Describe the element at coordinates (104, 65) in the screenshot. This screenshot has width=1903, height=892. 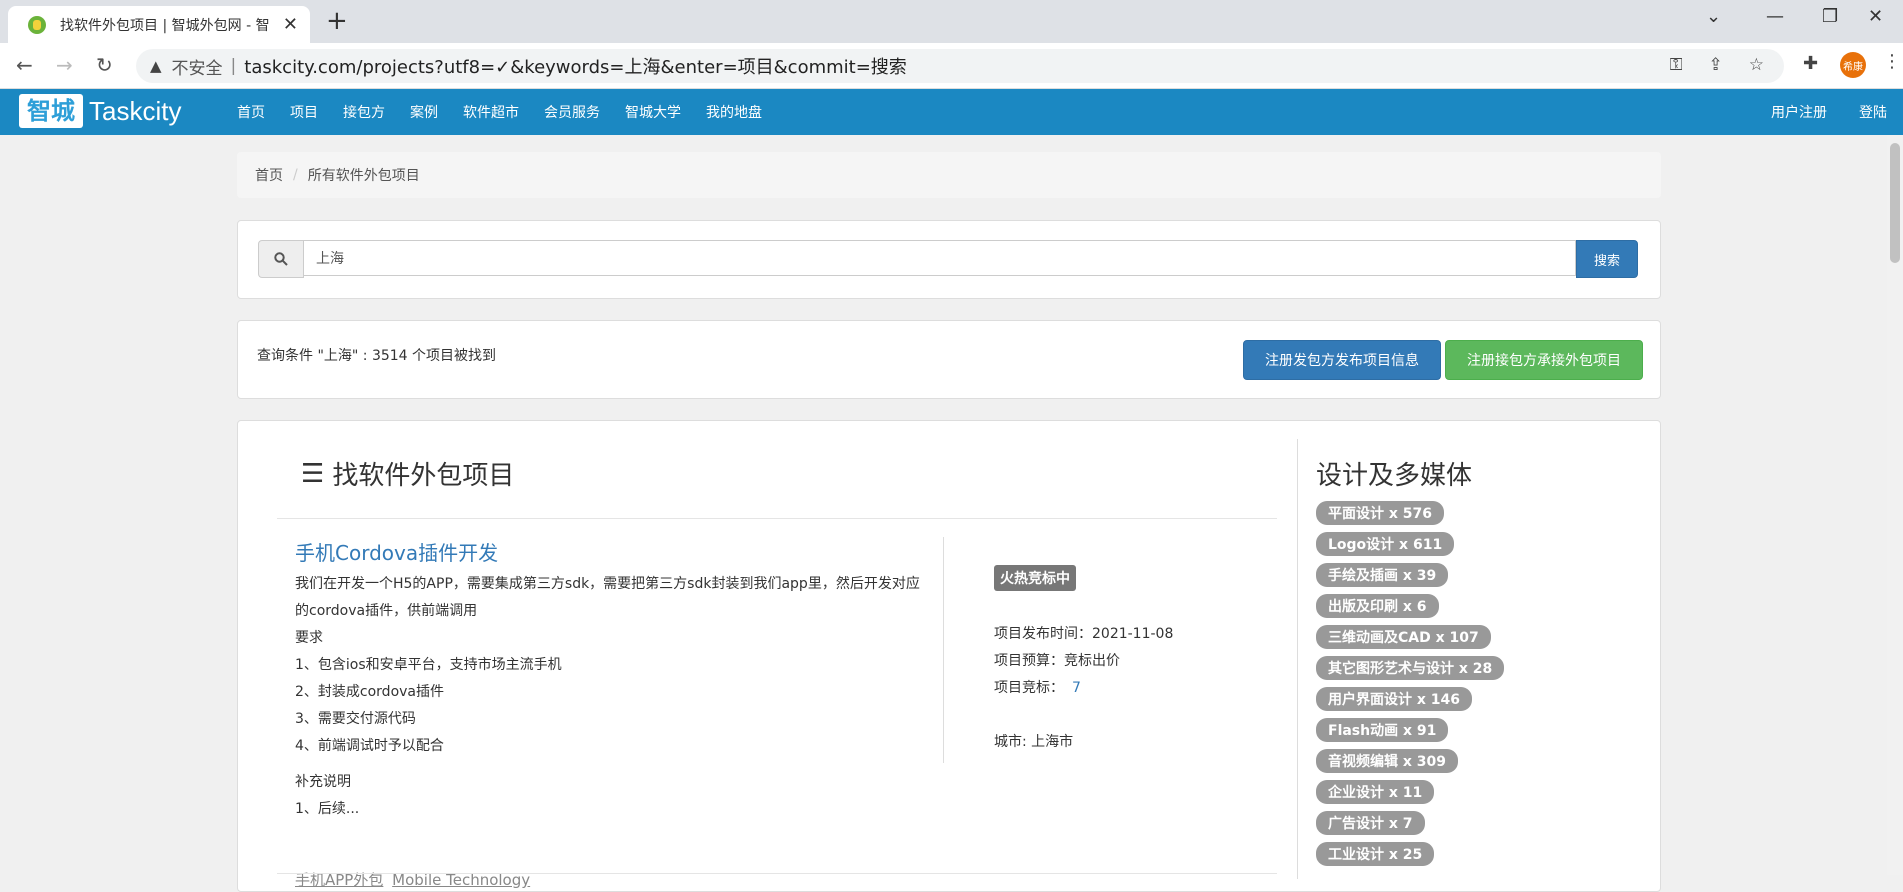
I see `reload-icon: ↻` at that location.